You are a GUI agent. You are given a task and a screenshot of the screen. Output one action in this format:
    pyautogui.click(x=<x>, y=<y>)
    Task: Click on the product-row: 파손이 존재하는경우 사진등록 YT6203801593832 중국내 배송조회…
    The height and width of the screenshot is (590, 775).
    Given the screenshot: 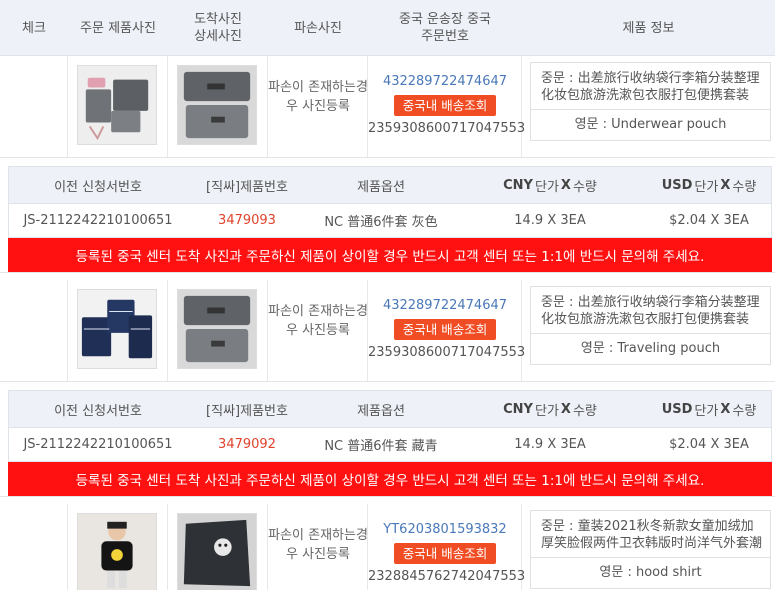 What is the action you would take?
    pyautogui.click(x=387, y=547)
    